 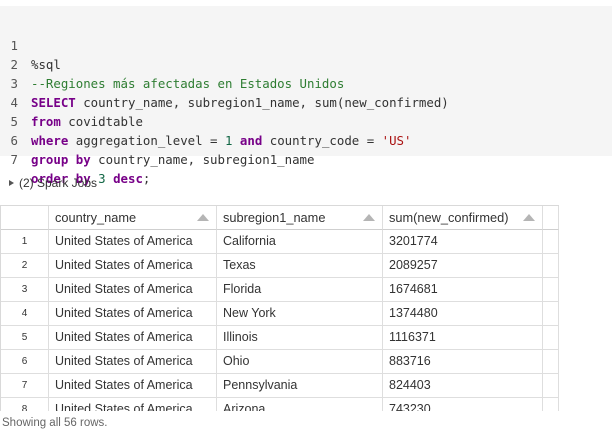 What do you see at coordinates (274, 217) in the screenshot?
I see `column-header-label: subregion1_name` at bounding box center [274, 217].